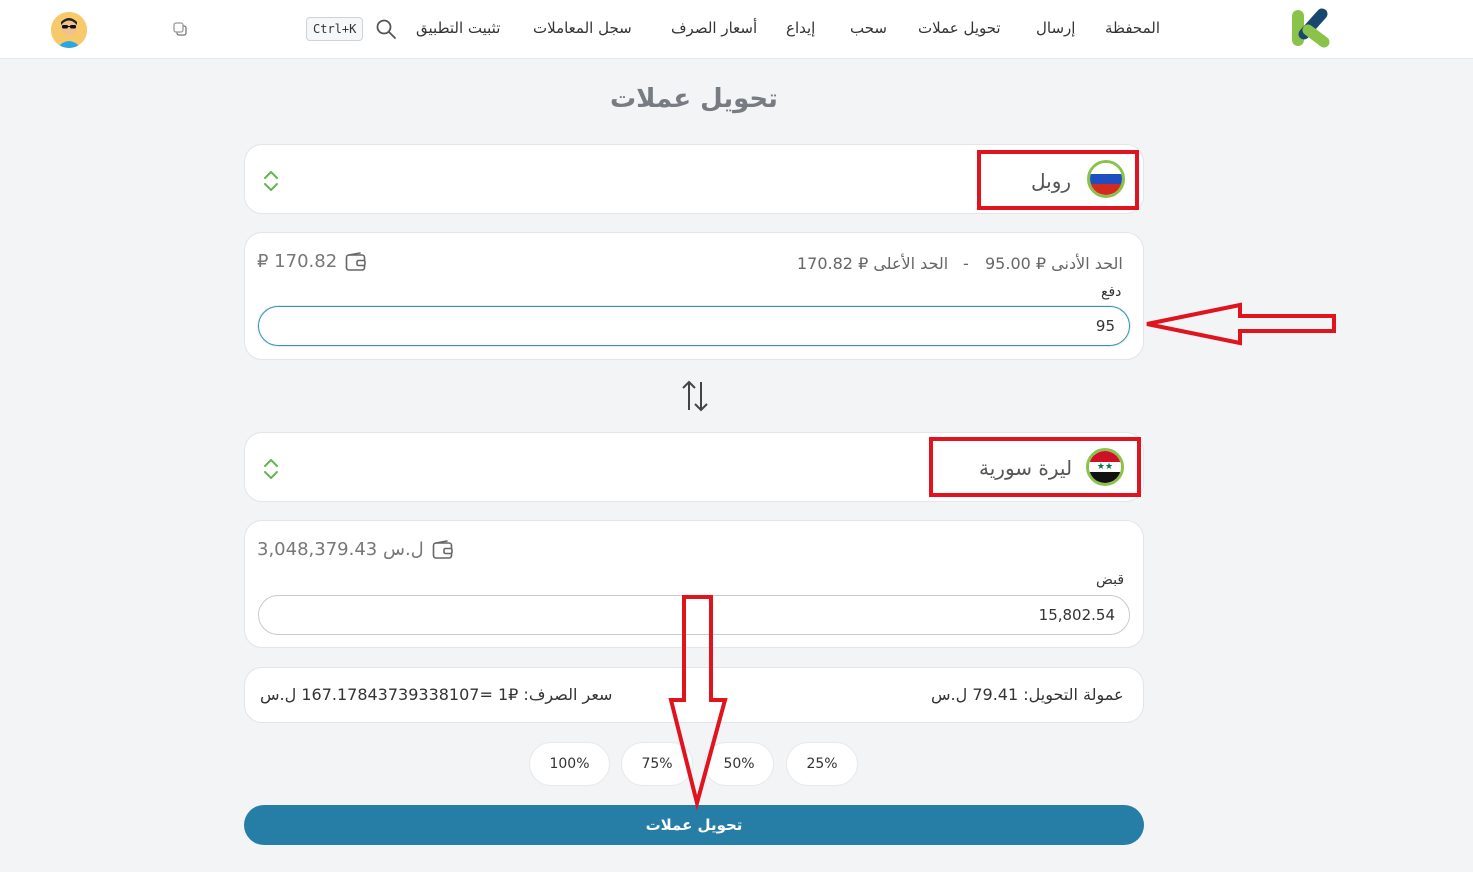 This screenshot has height=872, width=1473. What do you see at coordinates (739, 764) in the screenshot?
I see `percent-50-button: 50%` at bounding box center [739, 764].